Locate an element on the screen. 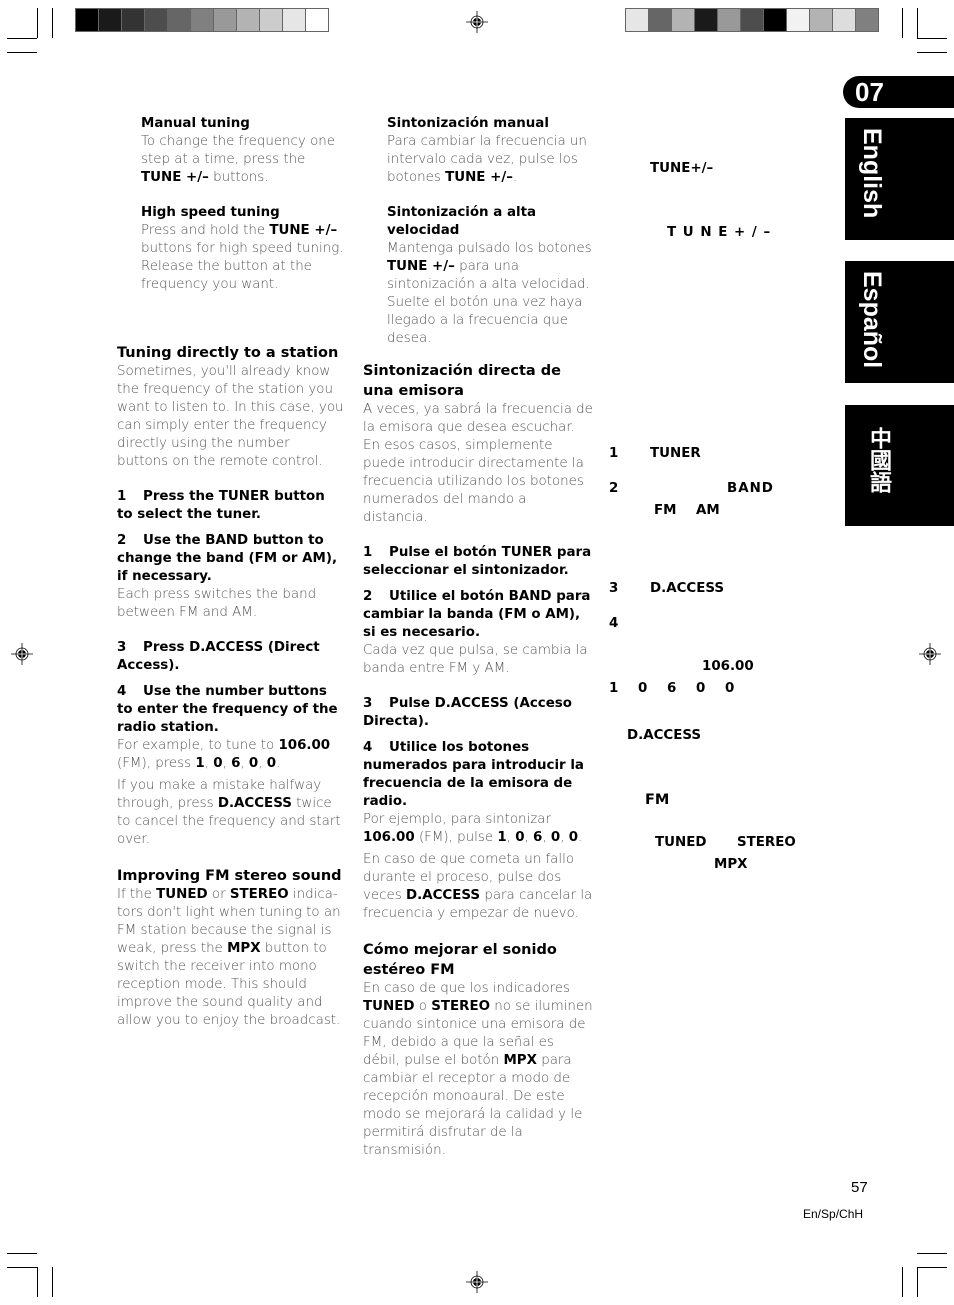 The height and width of the screenshot is (1305, 954). subheading-sintonizacion-manual: Sintonización manual is located at coordinates (468, 123).